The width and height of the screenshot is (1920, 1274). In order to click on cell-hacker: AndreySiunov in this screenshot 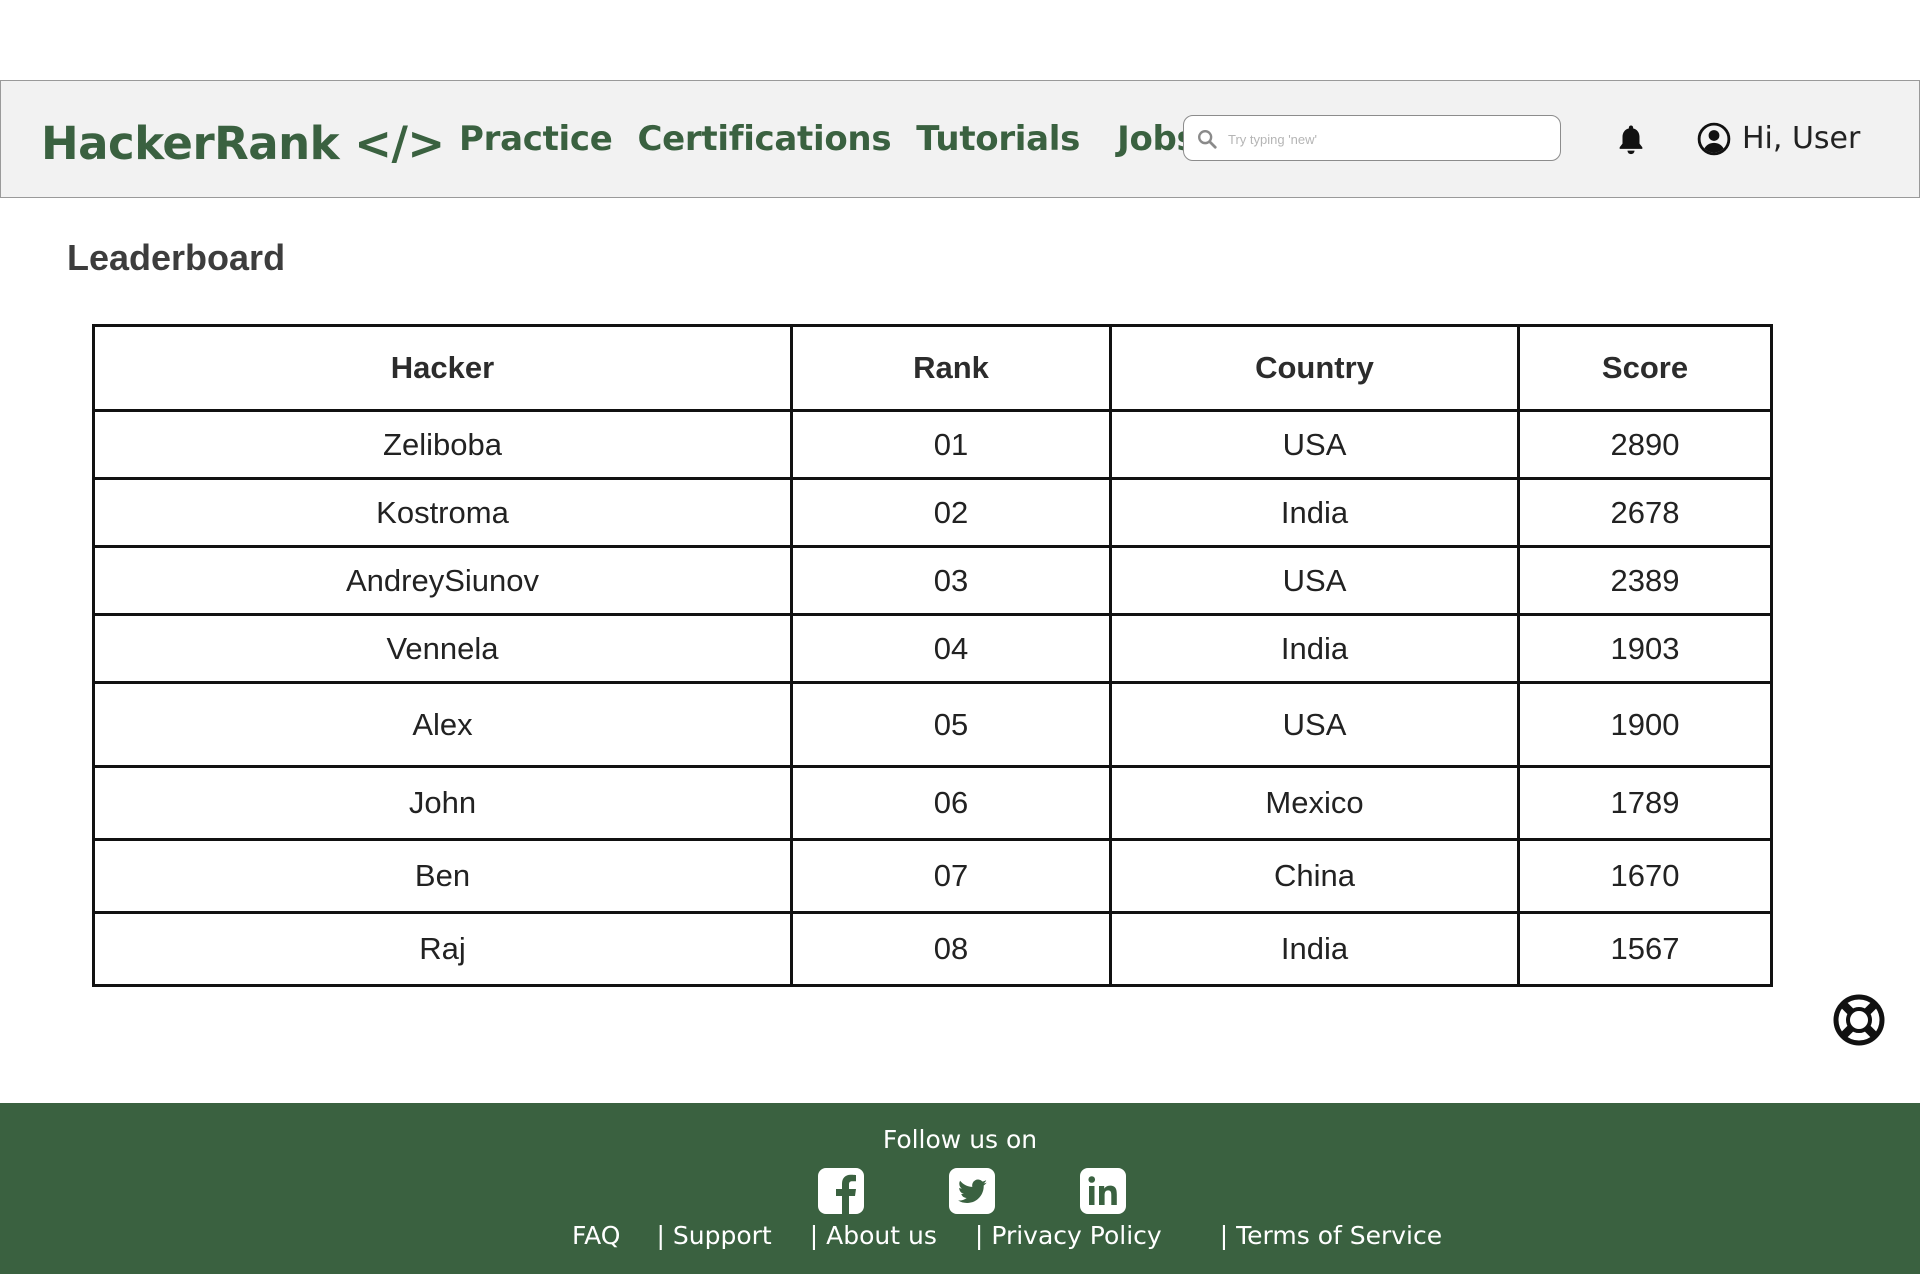, I will do `click(442, 580)`.